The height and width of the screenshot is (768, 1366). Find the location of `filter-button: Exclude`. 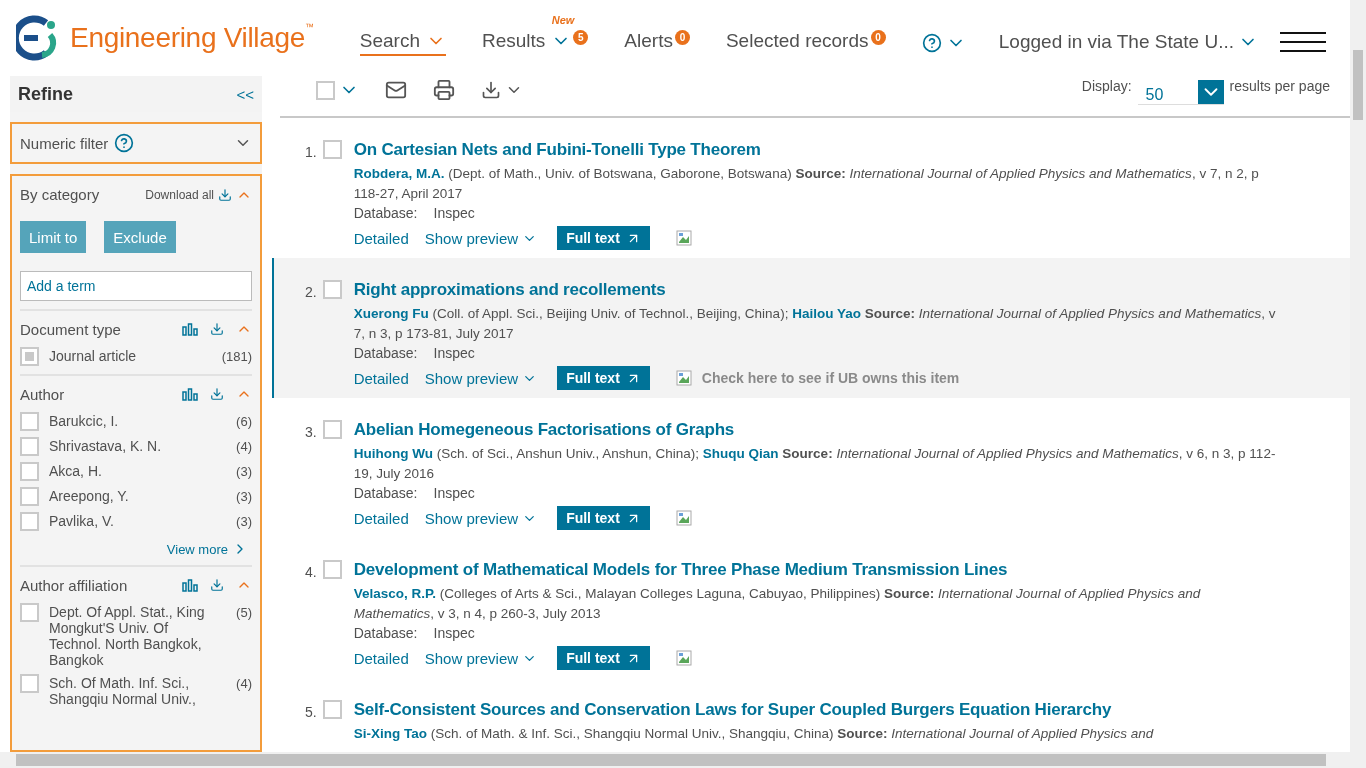

filter-button: Exclude is located at coordinates (140, 237).